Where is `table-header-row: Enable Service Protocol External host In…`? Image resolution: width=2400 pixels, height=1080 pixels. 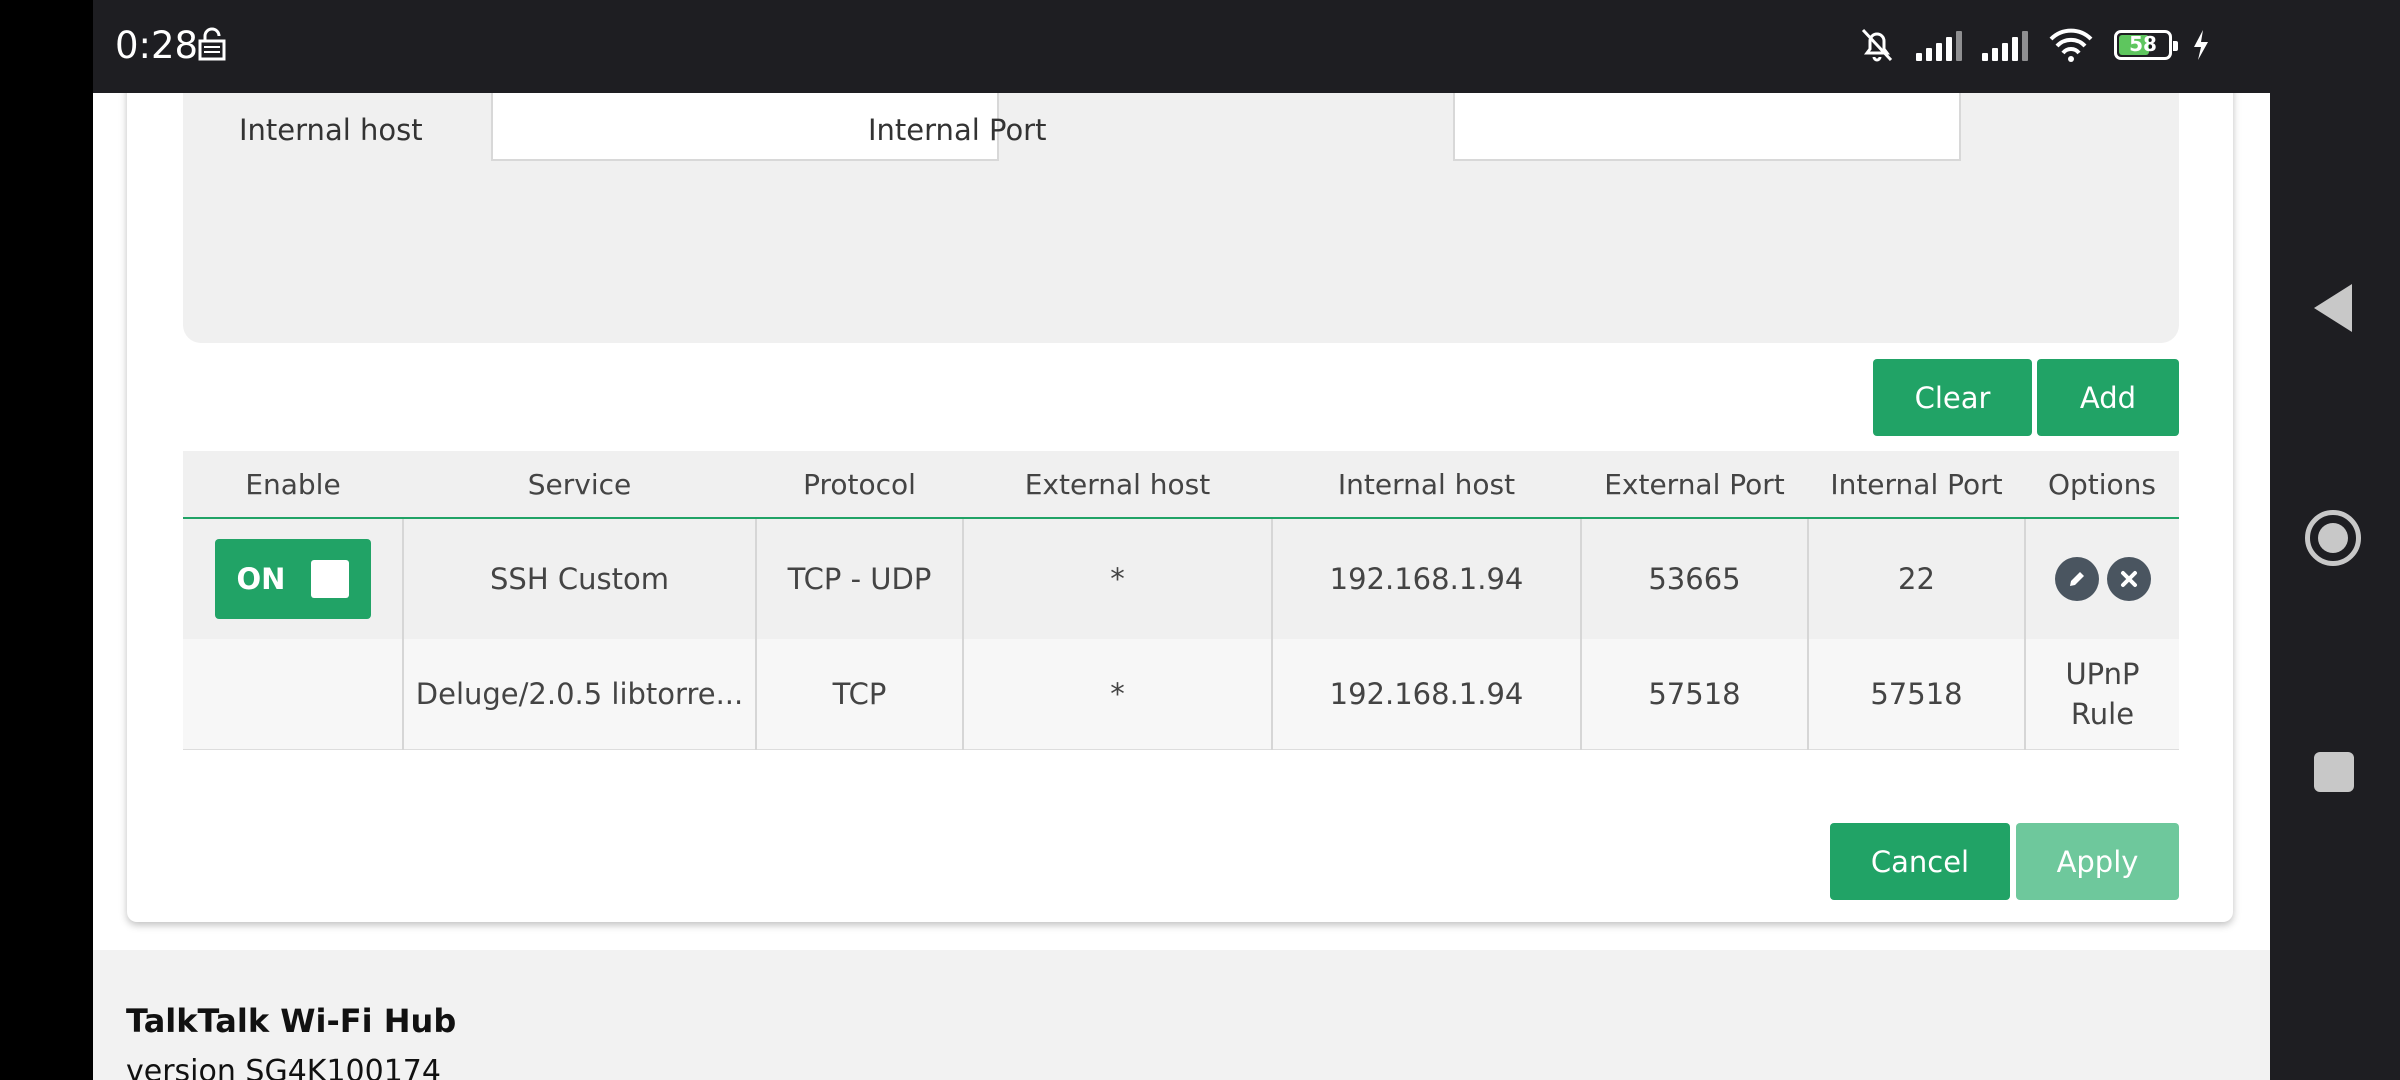
table-header-row: Enable Service Protocol External host In… is located at coordinates (1181, 485).